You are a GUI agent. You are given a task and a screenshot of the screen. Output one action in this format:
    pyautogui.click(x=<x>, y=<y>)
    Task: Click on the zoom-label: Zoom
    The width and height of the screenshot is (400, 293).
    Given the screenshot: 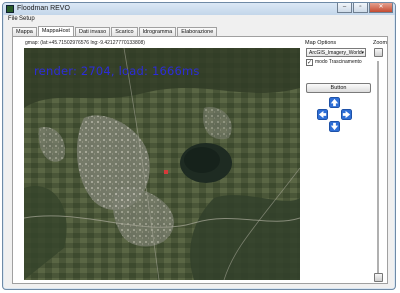 What is the action you would take?
    pyautogui.click(x=380, y=43)
    